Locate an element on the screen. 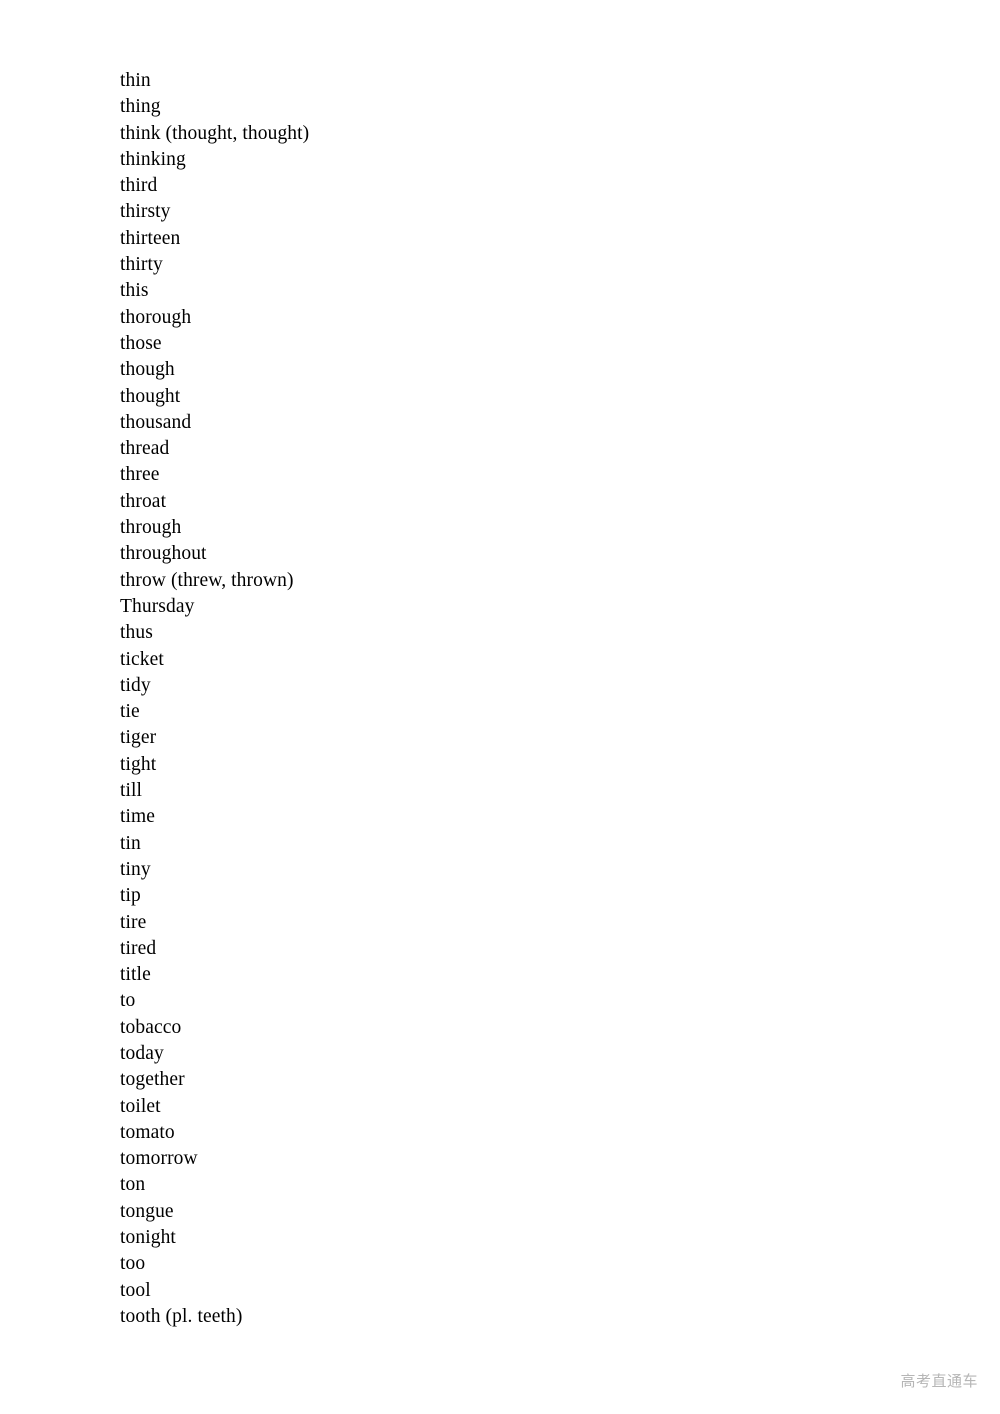 The image size is (1000, 1414). word-list-item: tiny is located at coordinates (135, 869).